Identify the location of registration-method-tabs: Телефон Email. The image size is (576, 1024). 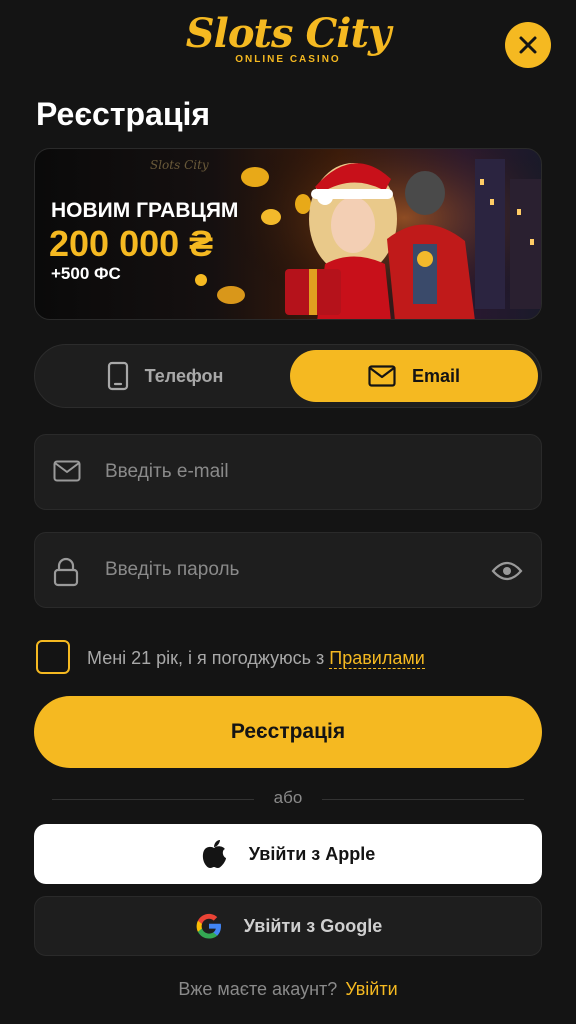
(288, 376).